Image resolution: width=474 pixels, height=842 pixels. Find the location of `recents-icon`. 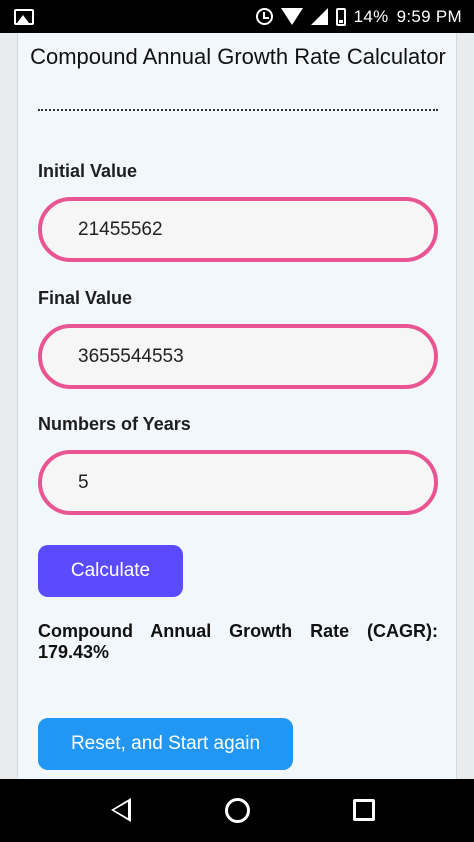

recents-icon is located at coordinates (364, 810).